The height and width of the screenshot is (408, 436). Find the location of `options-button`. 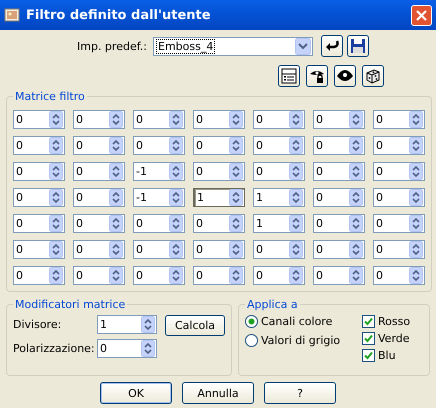

options-button is located at coordinates (289, 76).